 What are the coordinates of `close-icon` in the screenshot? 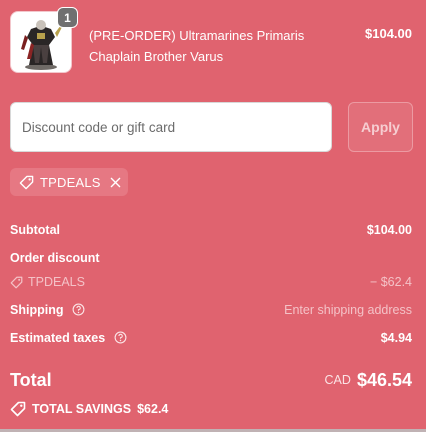 It's located at (115, 182).